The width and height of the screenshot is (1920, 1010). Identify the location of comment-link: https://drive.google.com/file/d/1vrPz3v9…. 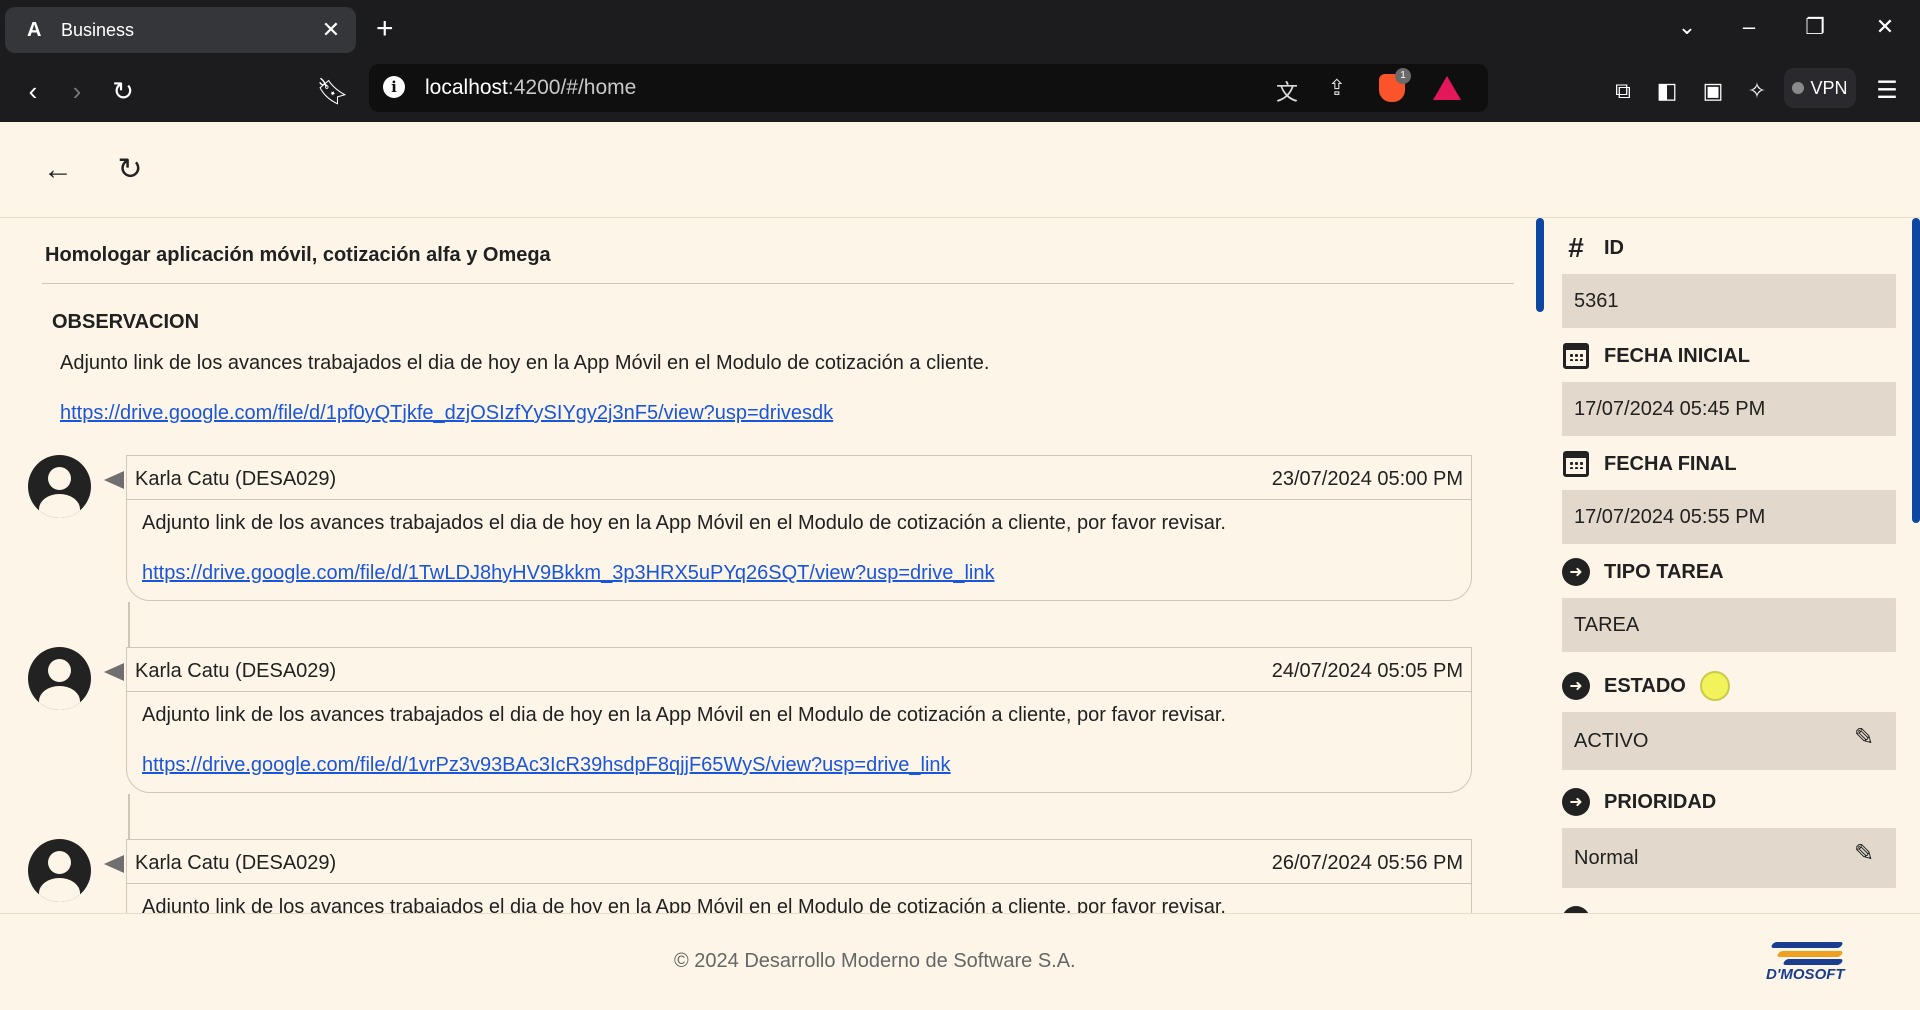
(546, 765).